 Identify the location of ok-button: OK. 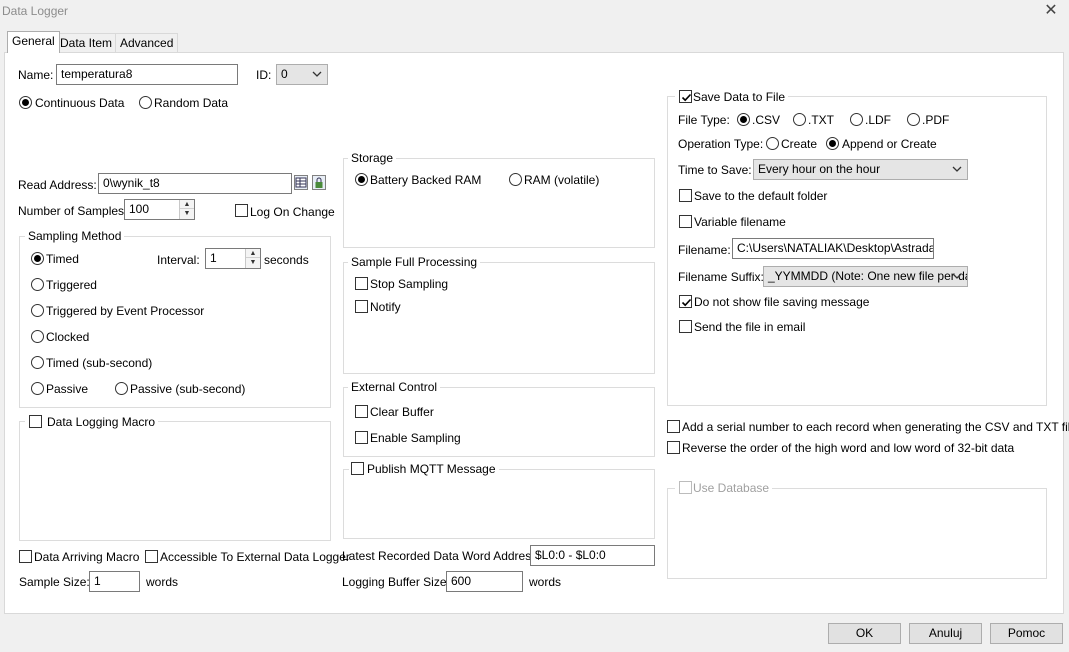
(864, 633).